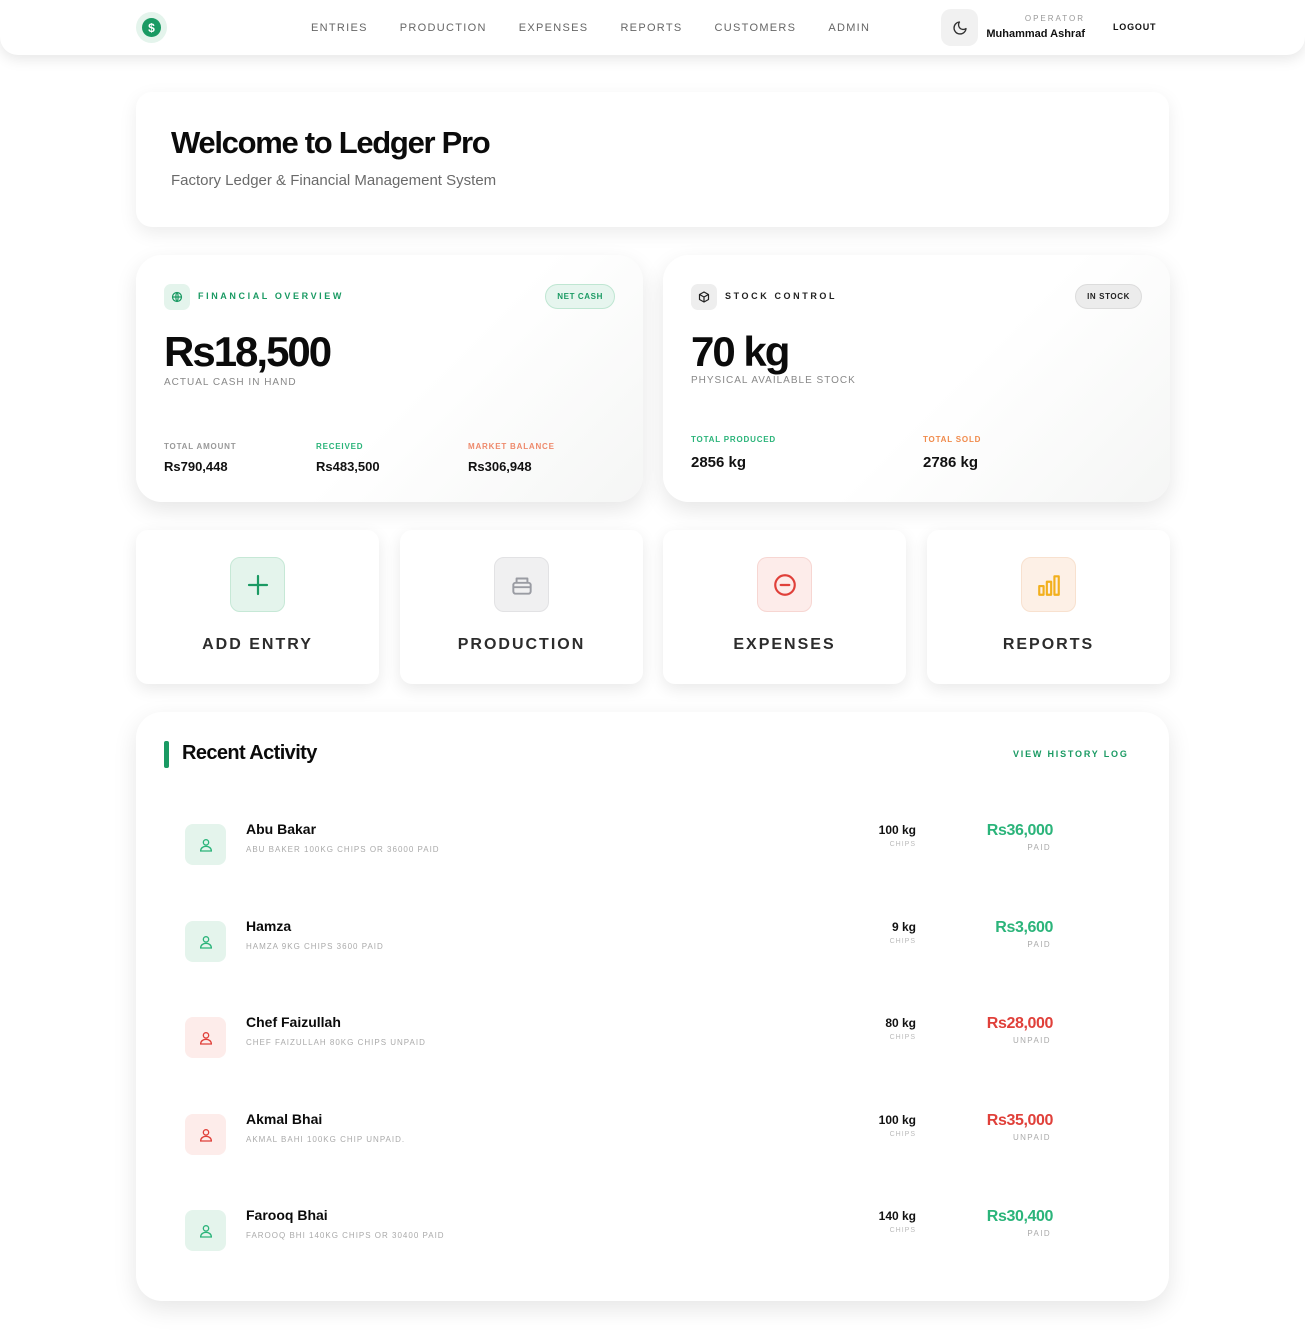 This screenshot has width=1305, height=1334. I want to click on logo-dollar-icon: $, so click(151, 27).